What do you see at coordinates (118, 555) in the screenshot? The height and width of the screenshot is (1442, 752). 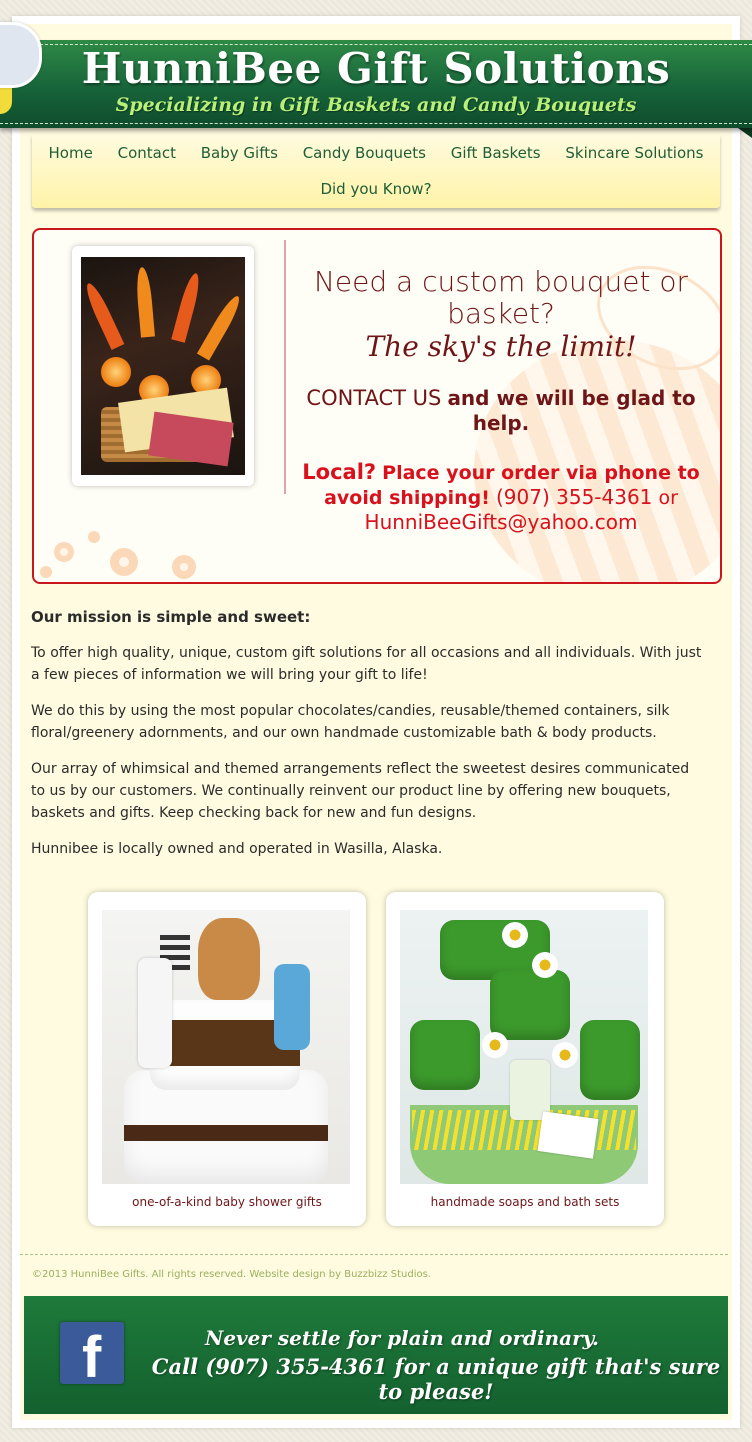 I see `flower-decoration-icon` at bounding box center [118, 555].